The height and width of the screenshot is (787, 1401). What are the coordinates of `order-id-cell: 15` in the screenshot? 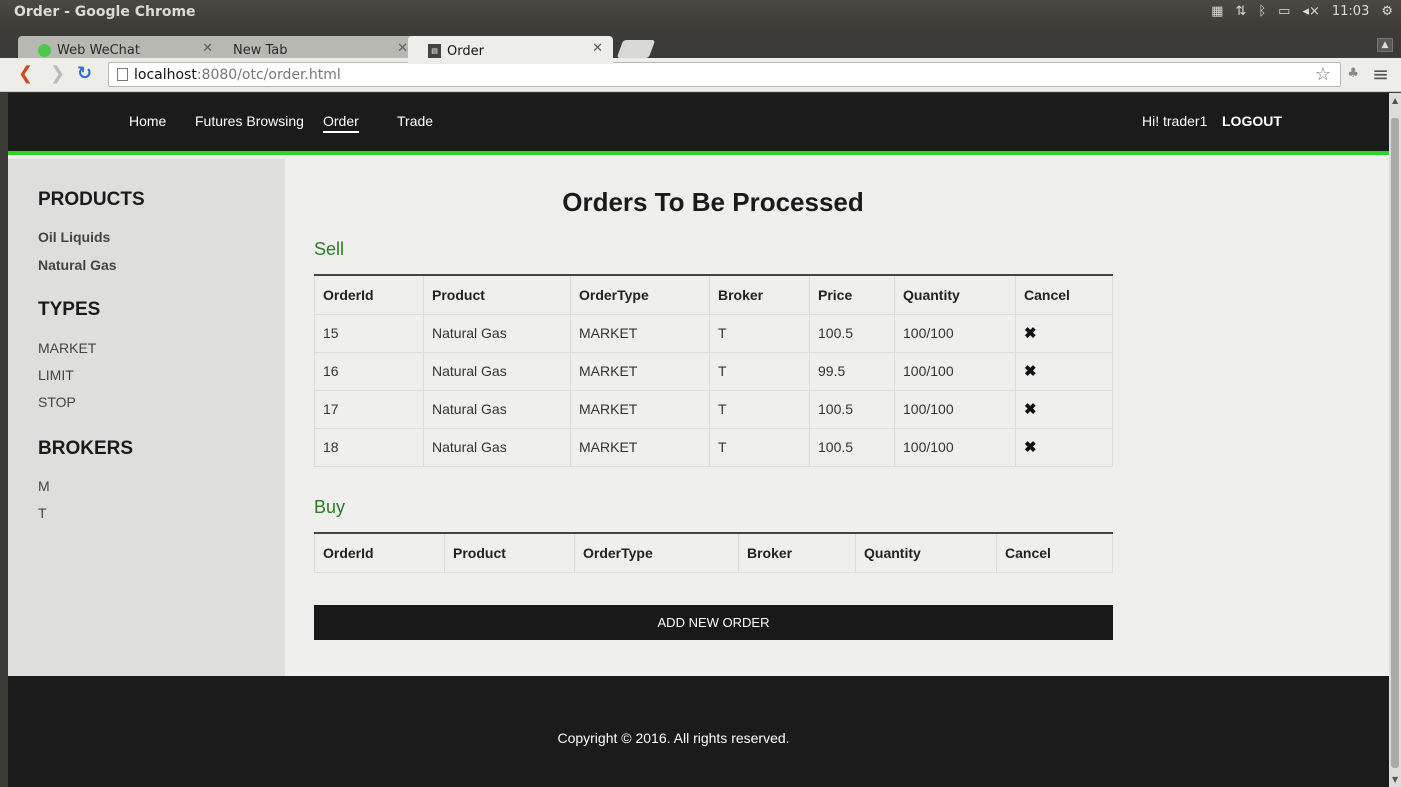 It's located at (369, 333).